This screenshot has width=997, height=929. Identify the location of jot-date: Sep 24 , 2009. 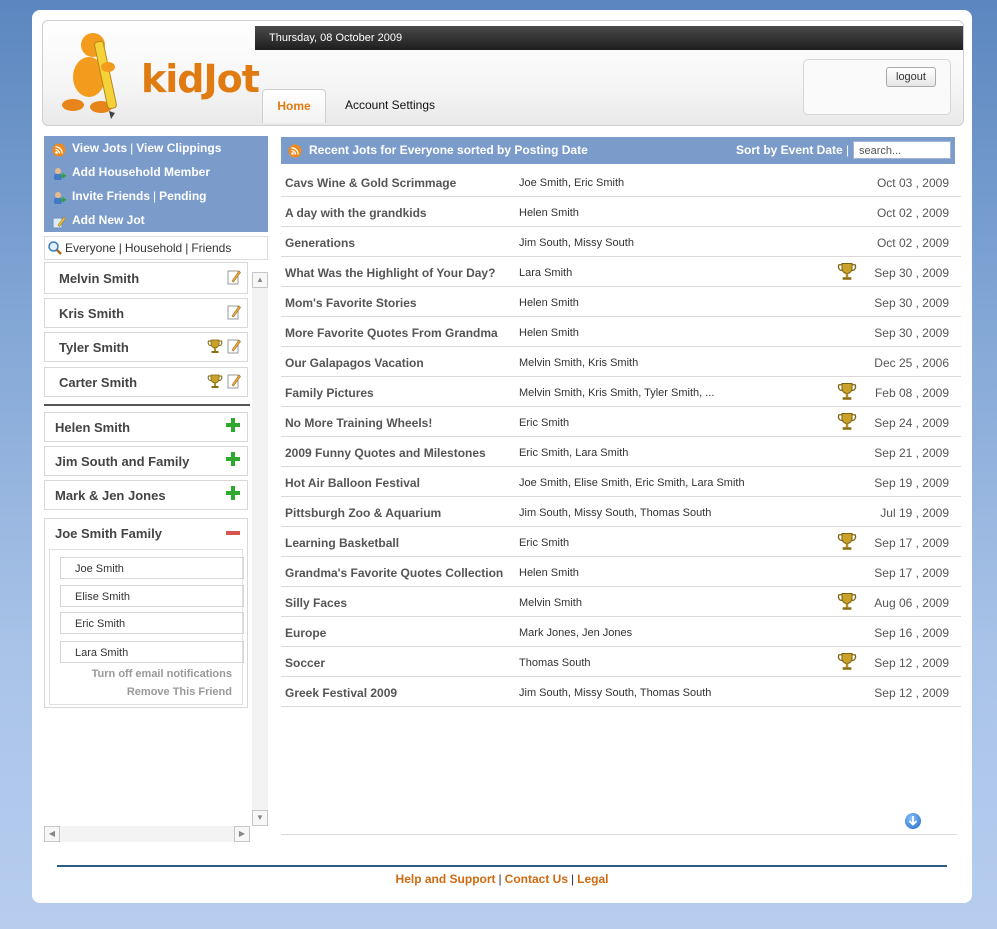
(911, 423).